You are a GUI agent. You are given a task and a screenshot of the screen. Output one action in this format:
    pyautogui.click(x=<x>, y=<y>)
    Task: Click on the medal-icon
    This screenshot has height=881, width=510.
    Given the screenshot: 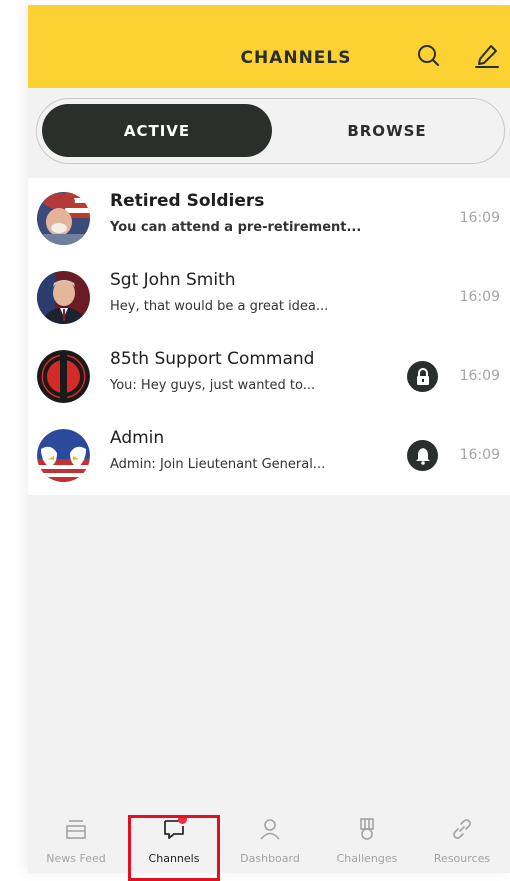 What is the action you would take?
    pyautogui.click(x=367, y=829)
    